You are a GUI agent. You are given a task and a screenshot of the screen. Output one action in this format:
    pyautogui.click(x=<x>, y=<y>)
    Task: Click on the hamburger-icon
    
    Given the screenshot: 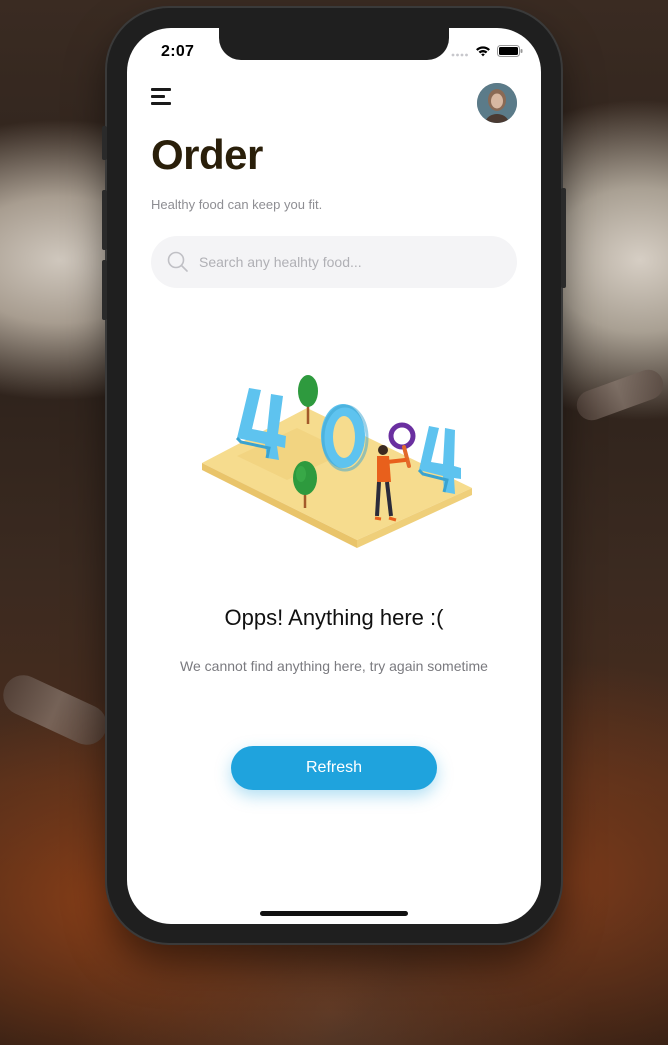 What is the action you would take?
    pyautogui.click(x=162, y=97)
    